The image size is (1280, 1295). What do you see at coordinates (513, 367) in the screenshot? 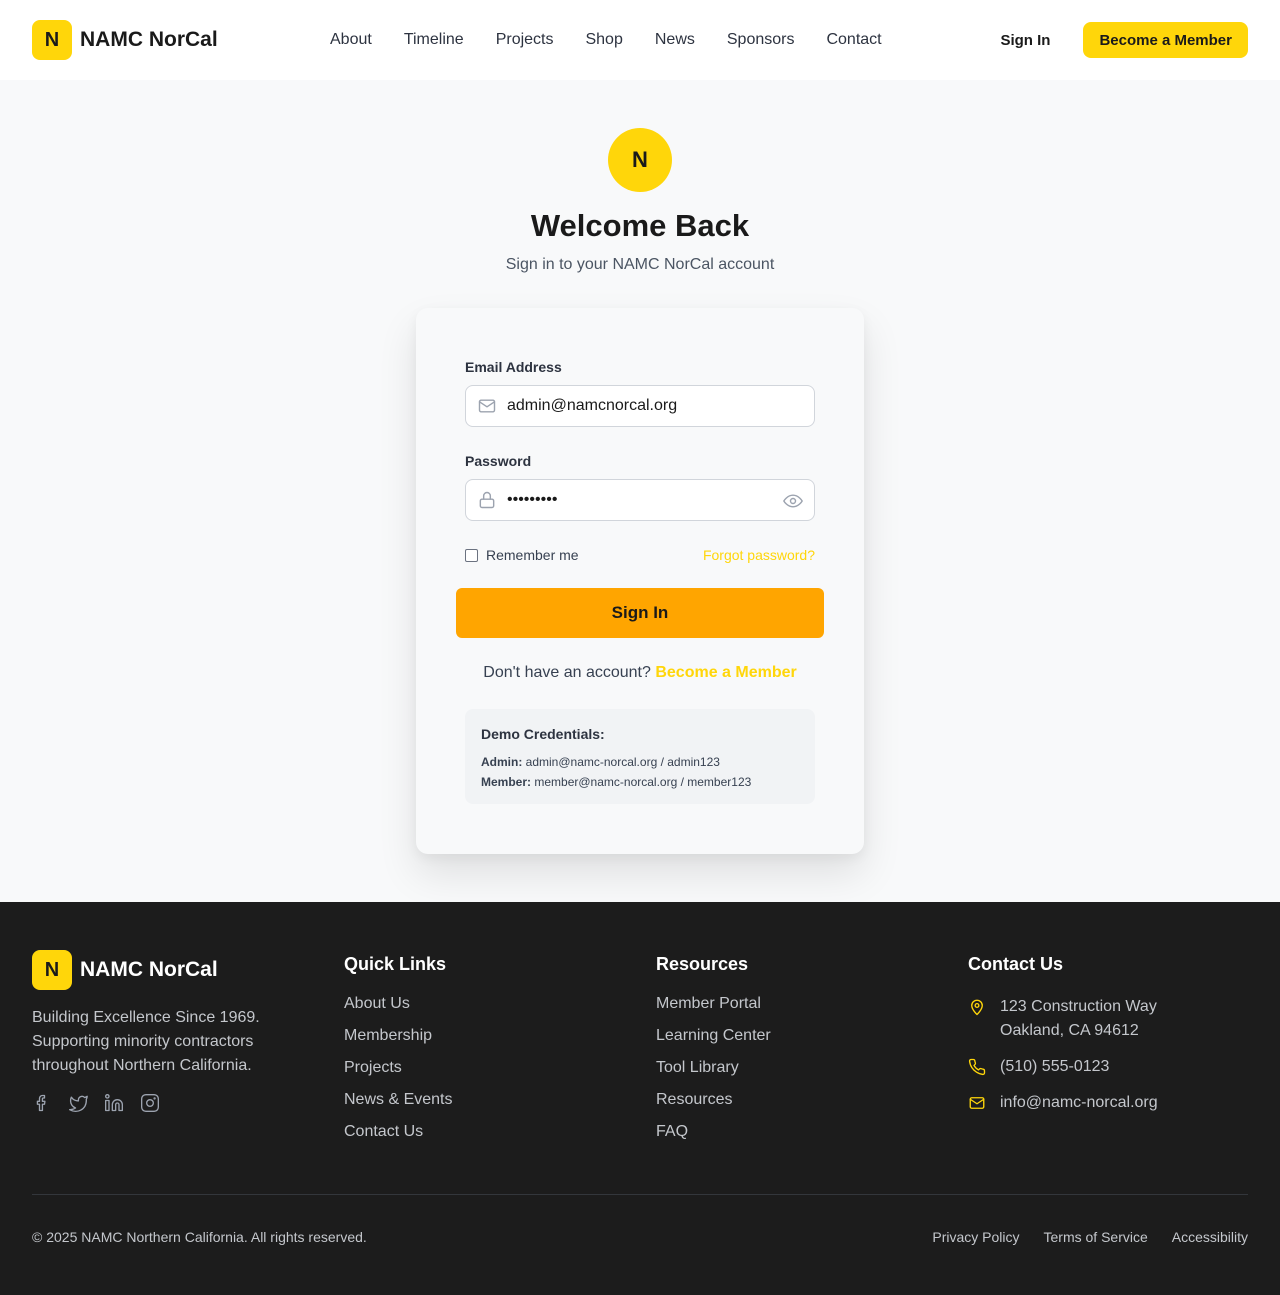
I see `email-label: Email Address` at bounding box center [513, 367].